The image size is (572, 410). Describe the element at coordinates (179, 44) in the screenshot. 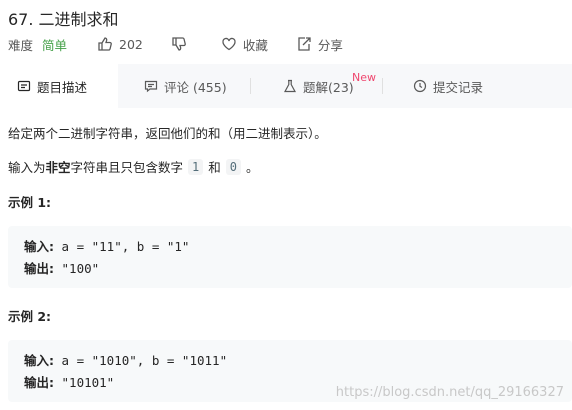

I see `thumbs-down-icon` at that location.